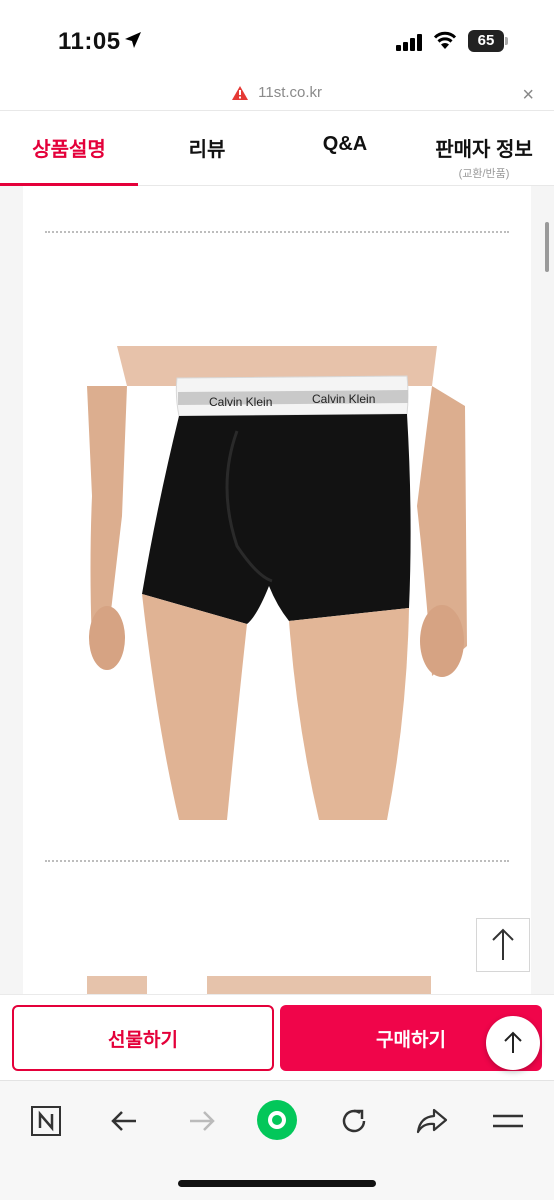 The image size is (554, 1200). What do you see at coordinates (240, 402) in the screenshot?
I see `waistband-text-left: Calvin Klein` at bounding box center [240, 402].